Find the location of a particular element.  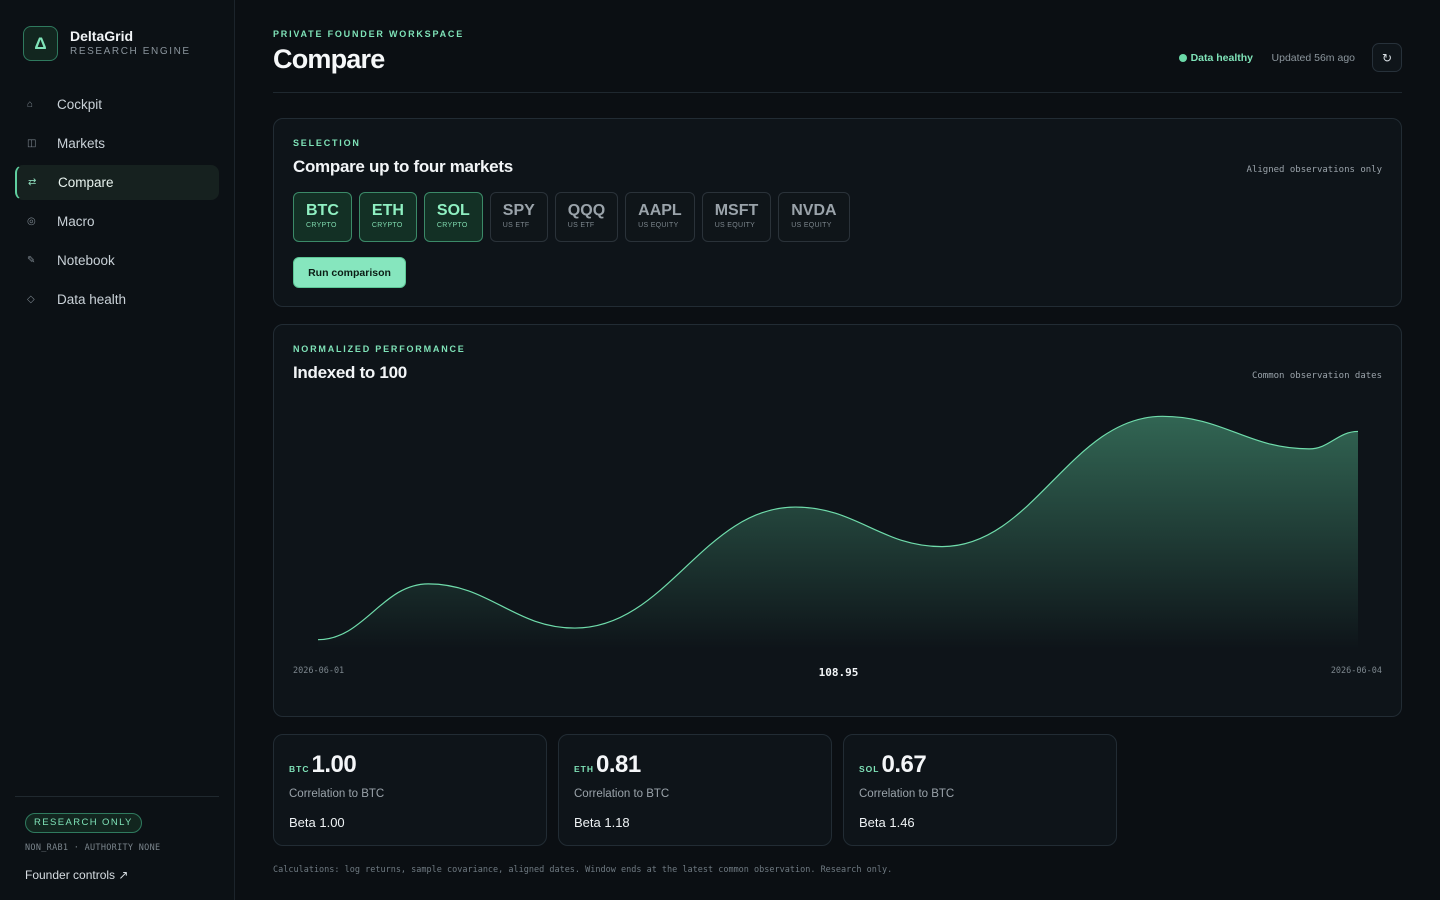

sidebar-item-label: Macro is located at coordinates (76, 221).